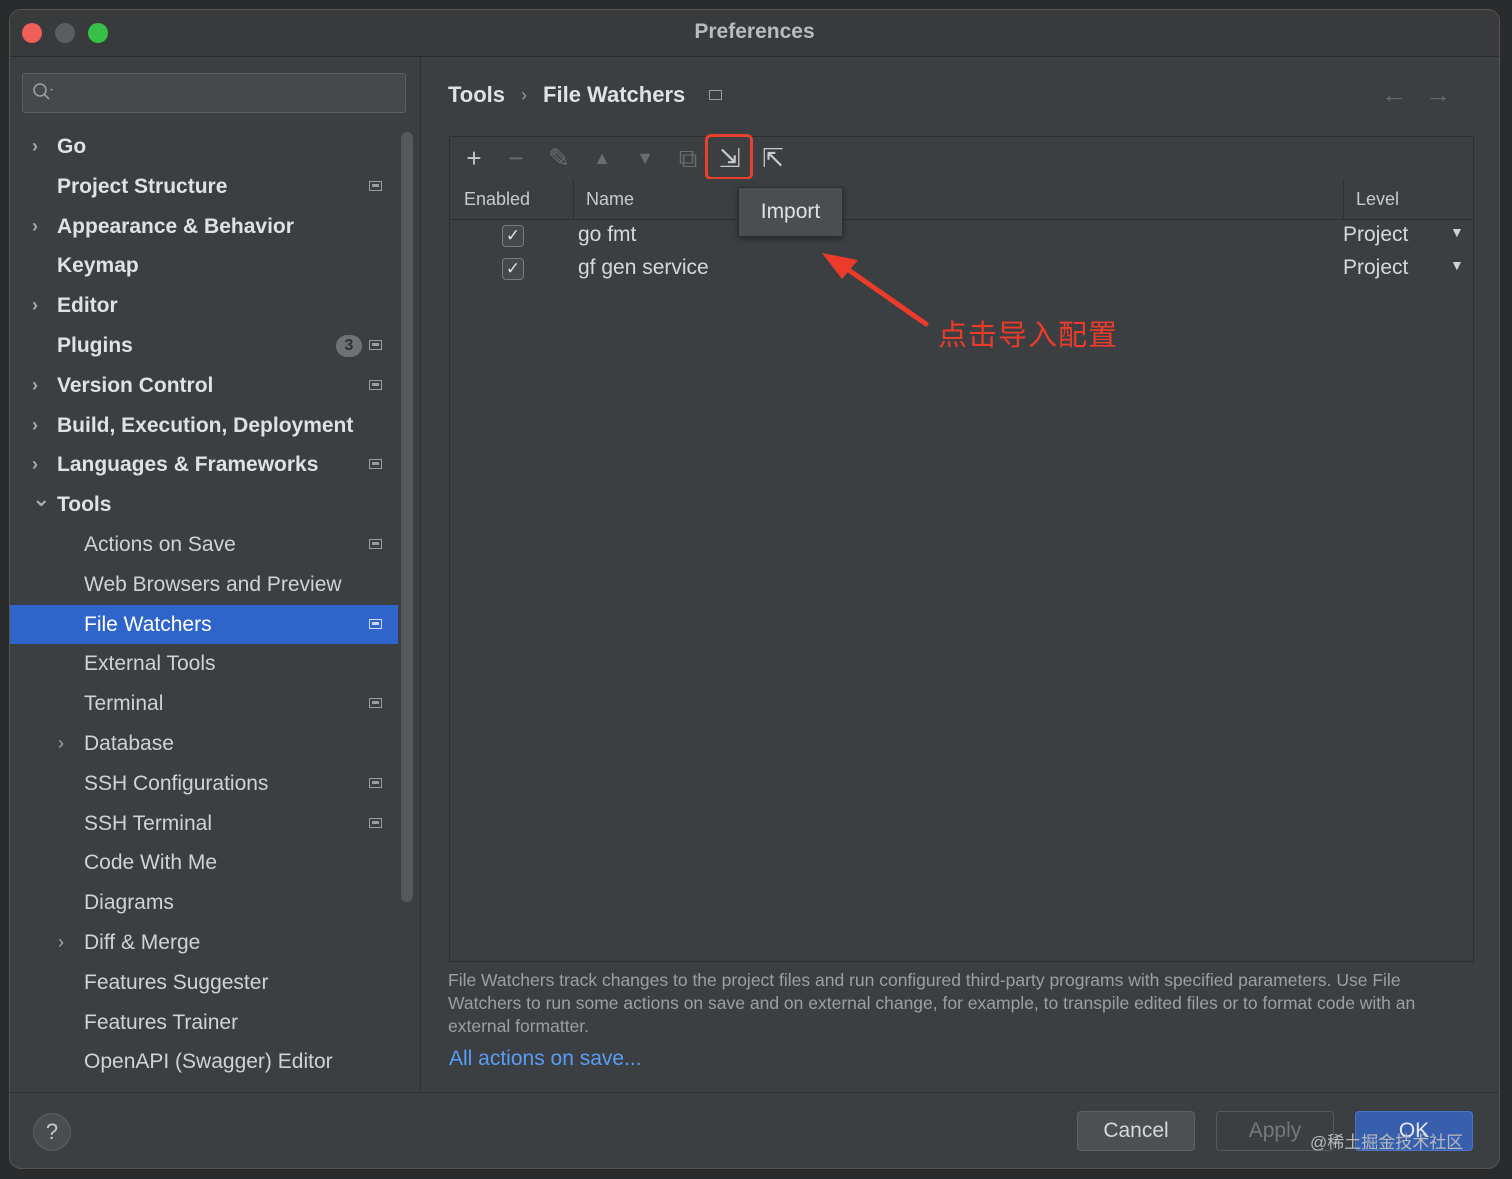 This screenshot has width=1512, height=1179. I want to click on watermark: @稀土掘金技术社区, so click(1387, 1142).